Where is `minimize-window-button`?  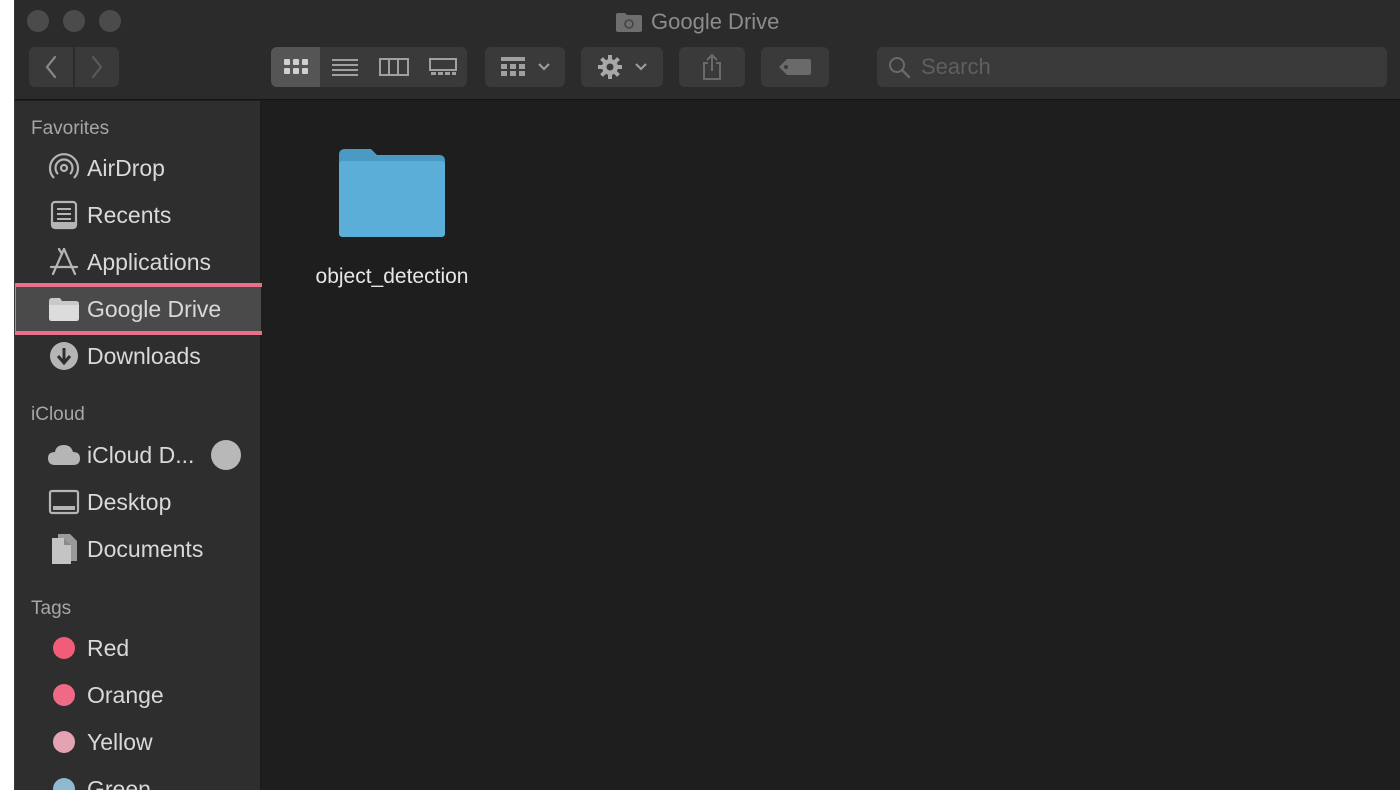 minimize-window-button is located at coordinates (74, 21).